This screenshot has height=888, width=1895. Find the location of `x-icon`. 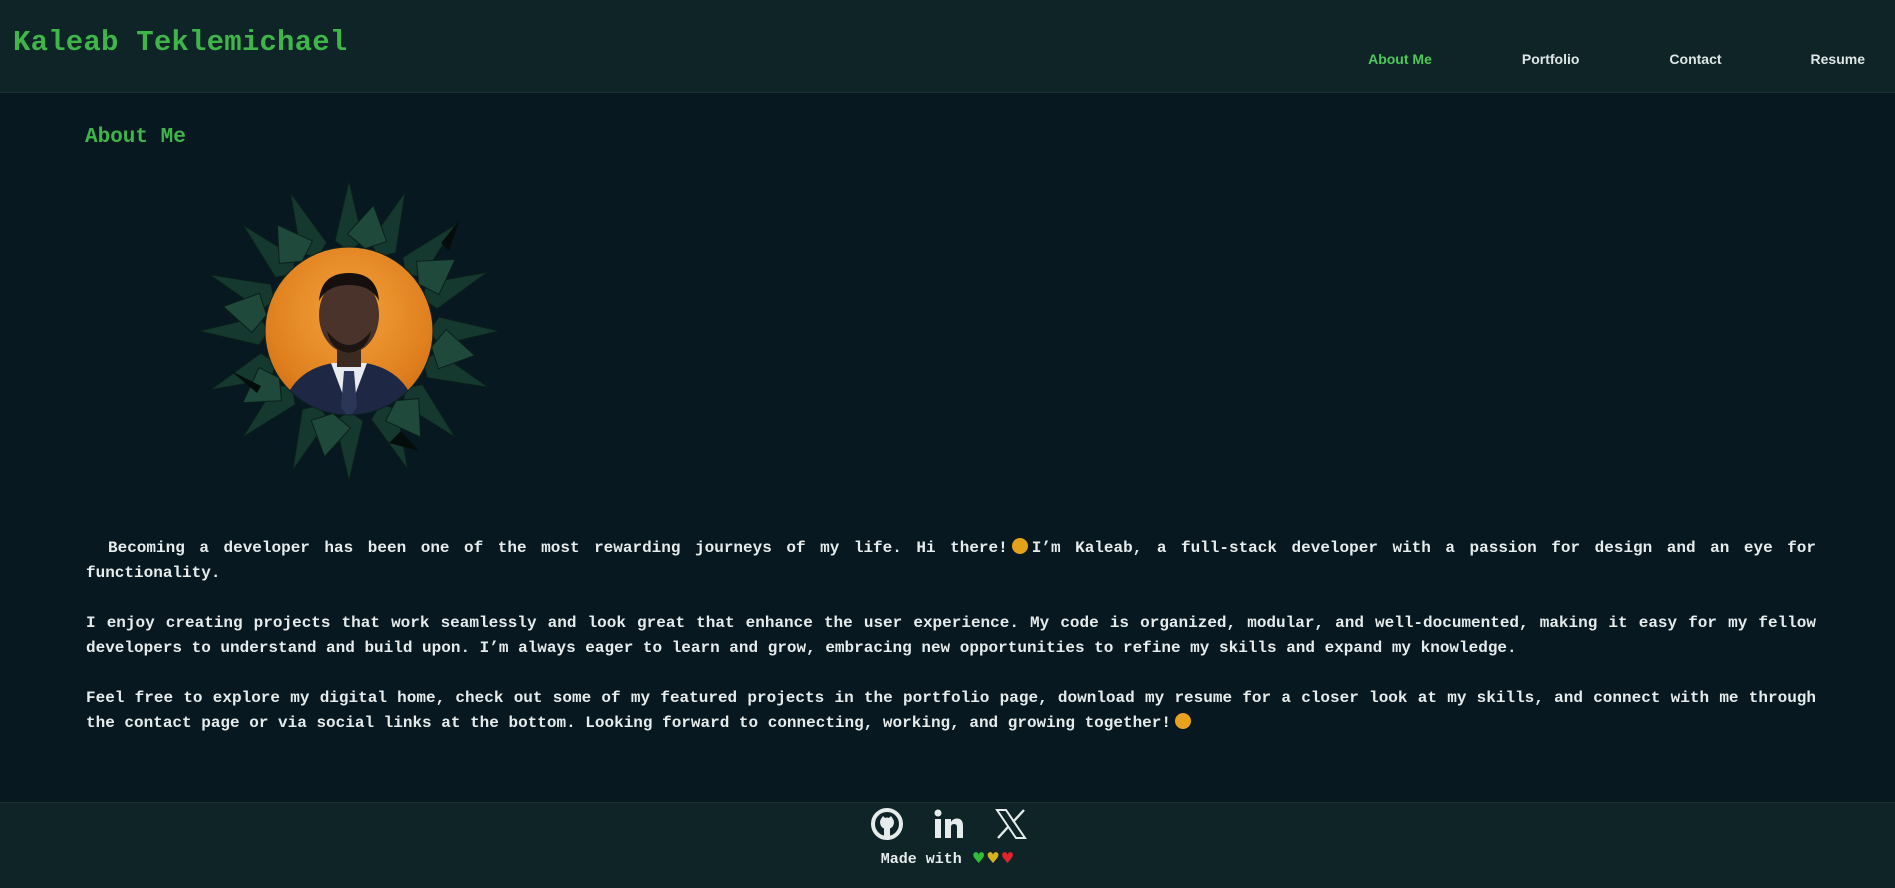

x-icon is located at coordinates (1011, 824).